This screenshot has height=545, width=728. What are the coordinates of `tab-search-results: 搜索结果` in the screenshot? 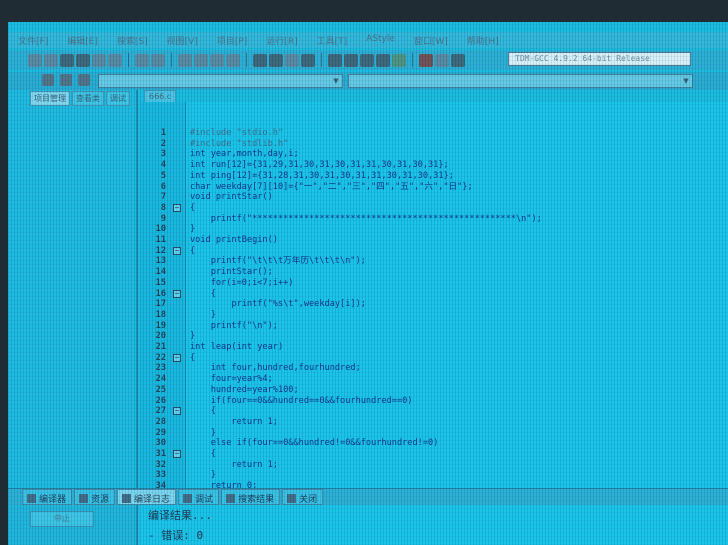 It's located at (251, 497).